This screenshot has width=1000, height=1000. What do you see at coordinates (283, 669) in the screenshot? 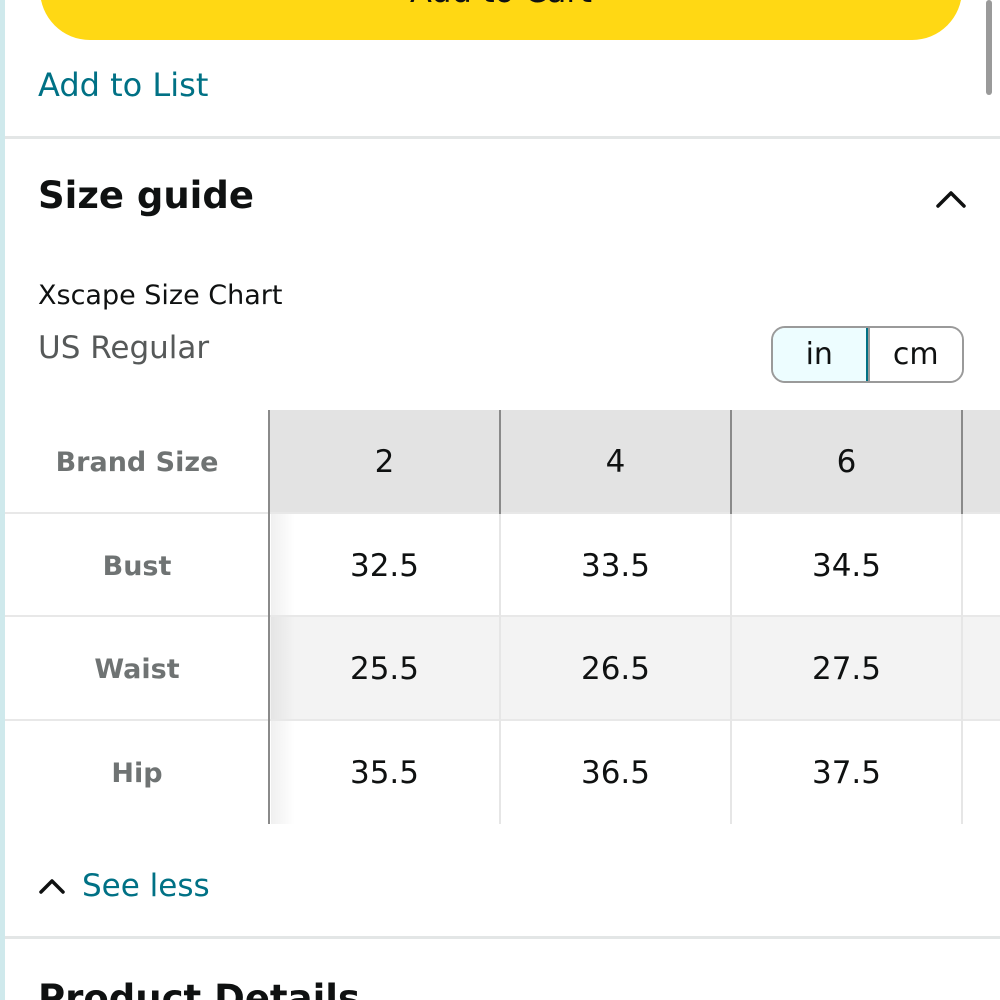
I see `scroll-shadow` at bounding box center [283, 669].